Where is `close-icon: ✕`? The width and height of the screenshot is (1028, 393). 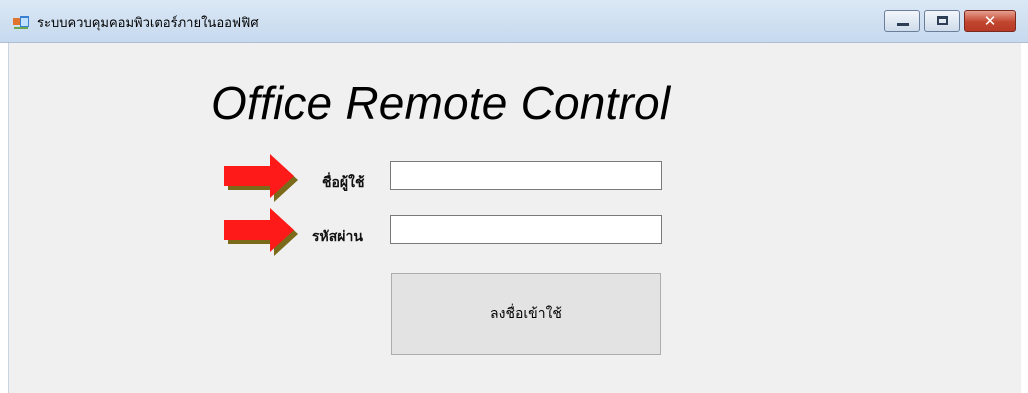
close-icon: ✕ is located at coordinates (990, 21).